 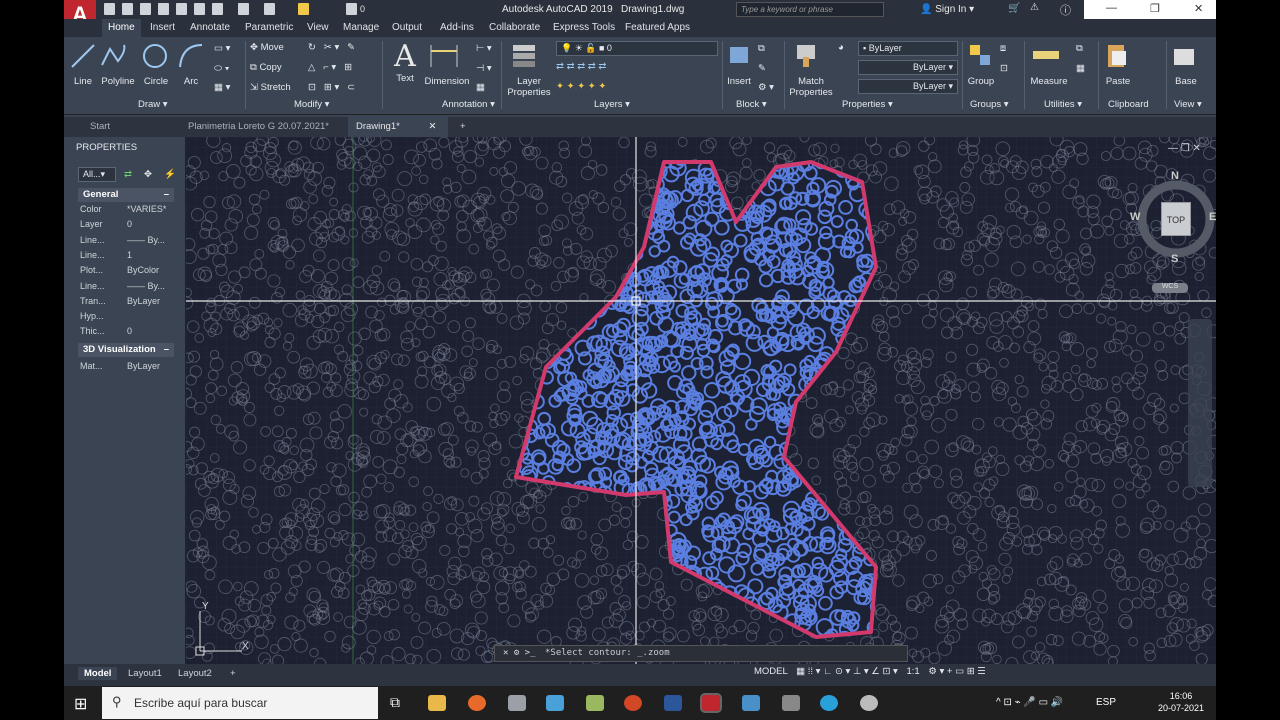 I want to click on block-create-icon: ⧉, so click(x=761, y=48).